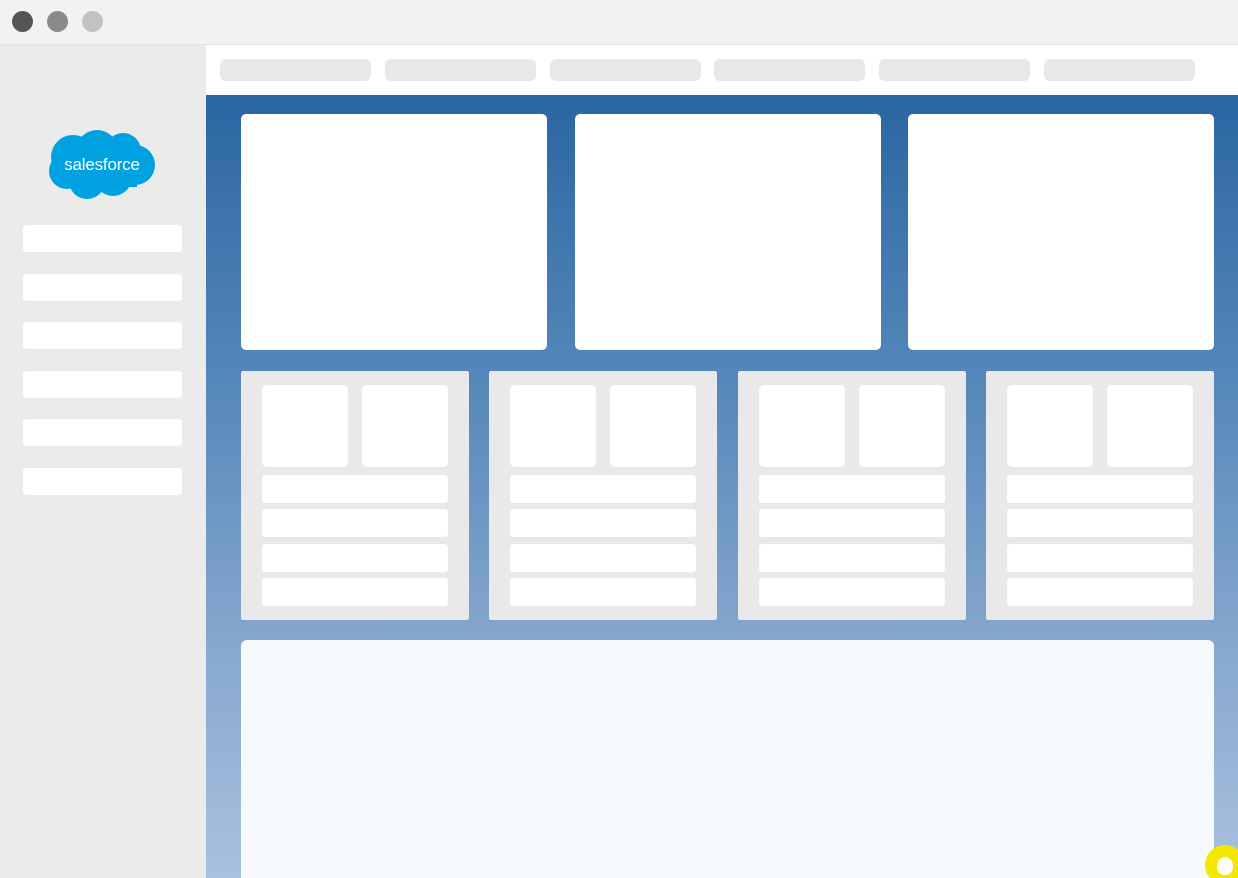 This screenshot has height=878, width=1238. I want to click on chat-widget-button, so click(1221, 861).